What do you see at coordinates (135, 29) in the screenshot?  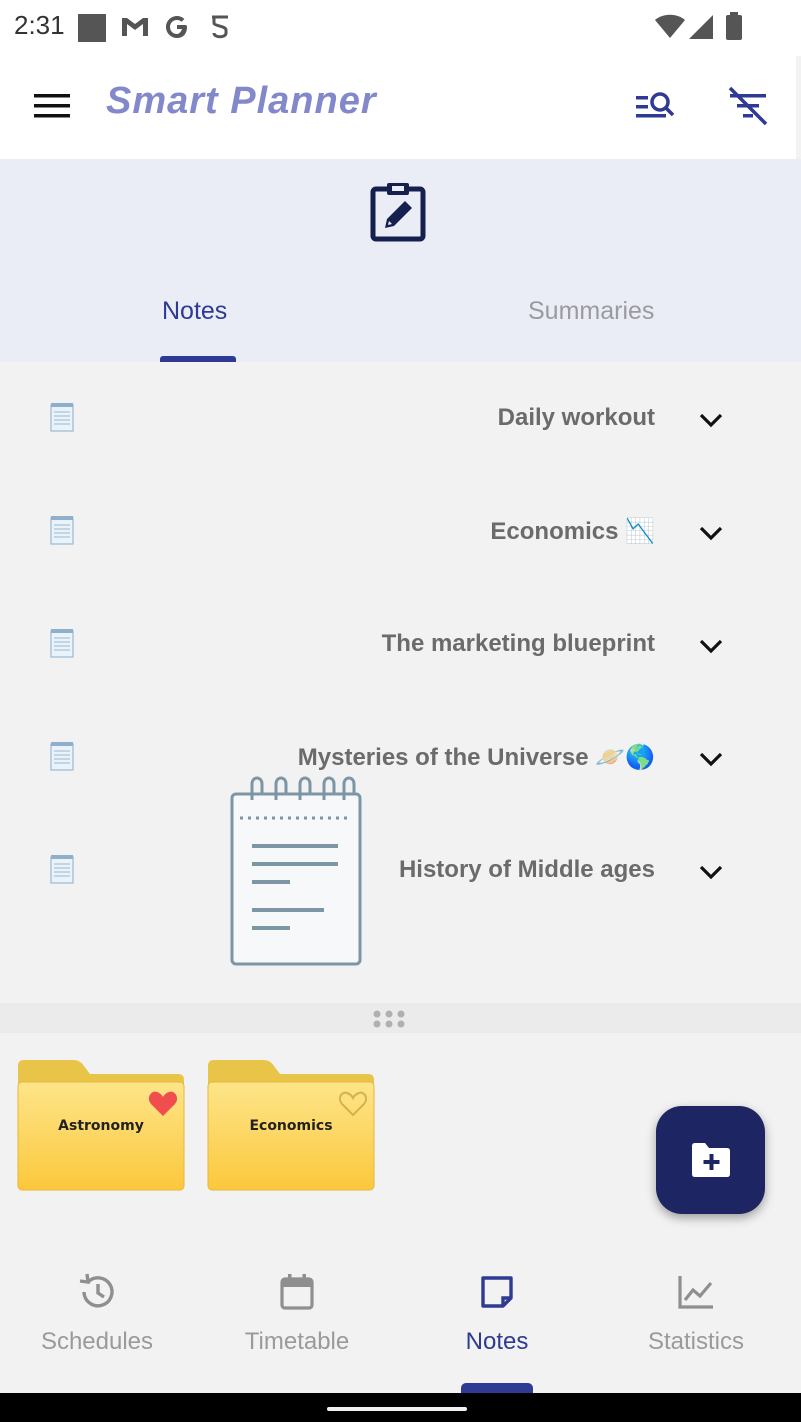 I see `gmail-icon` at bounding box center [135, 29].